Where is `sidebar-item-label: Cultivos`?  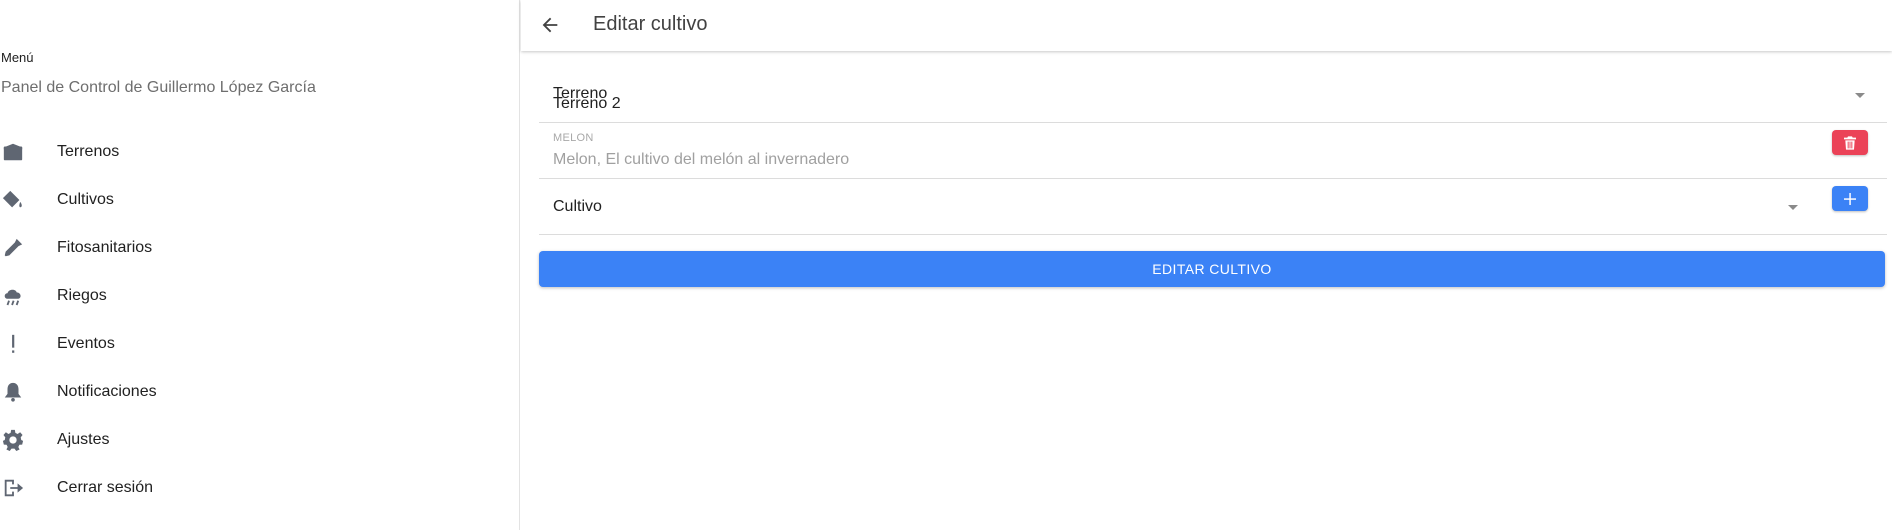
sidebar-item-label: Cultivos is located at coordinates (85, 199).